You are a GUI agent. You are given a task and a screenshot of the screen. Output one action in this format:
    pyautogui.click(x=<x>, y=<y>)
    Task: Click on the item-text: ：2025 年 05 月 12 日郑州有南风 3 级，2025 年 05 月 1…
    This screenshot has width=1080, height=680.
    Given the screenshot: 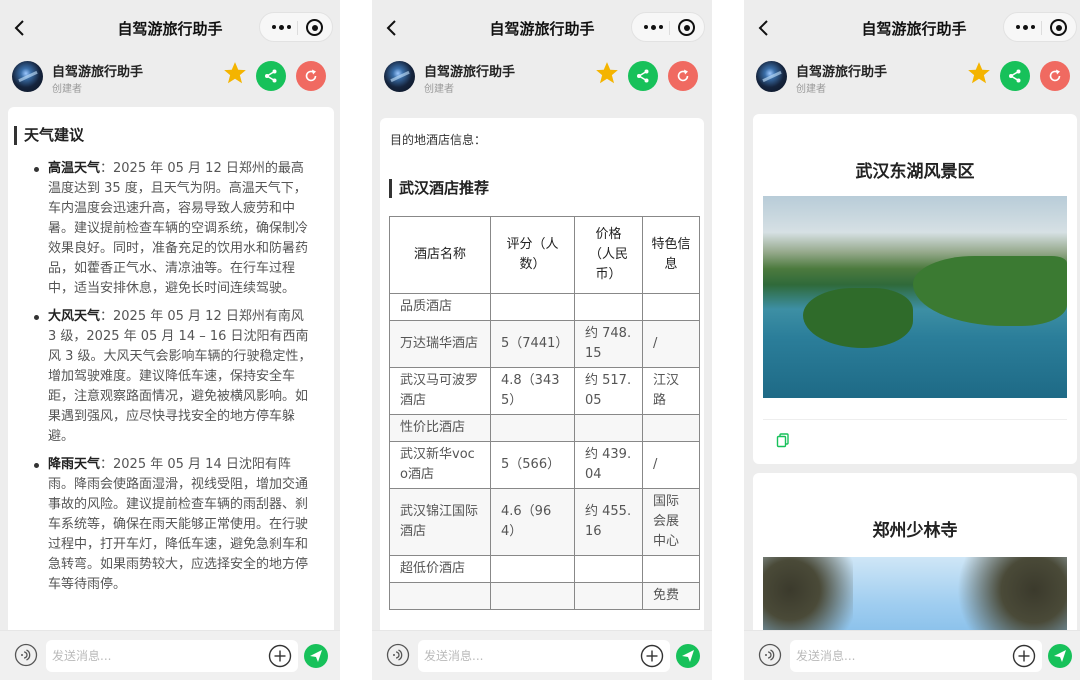 What is the action you would take?
    pyautogui.click(x=180, y=376)
    